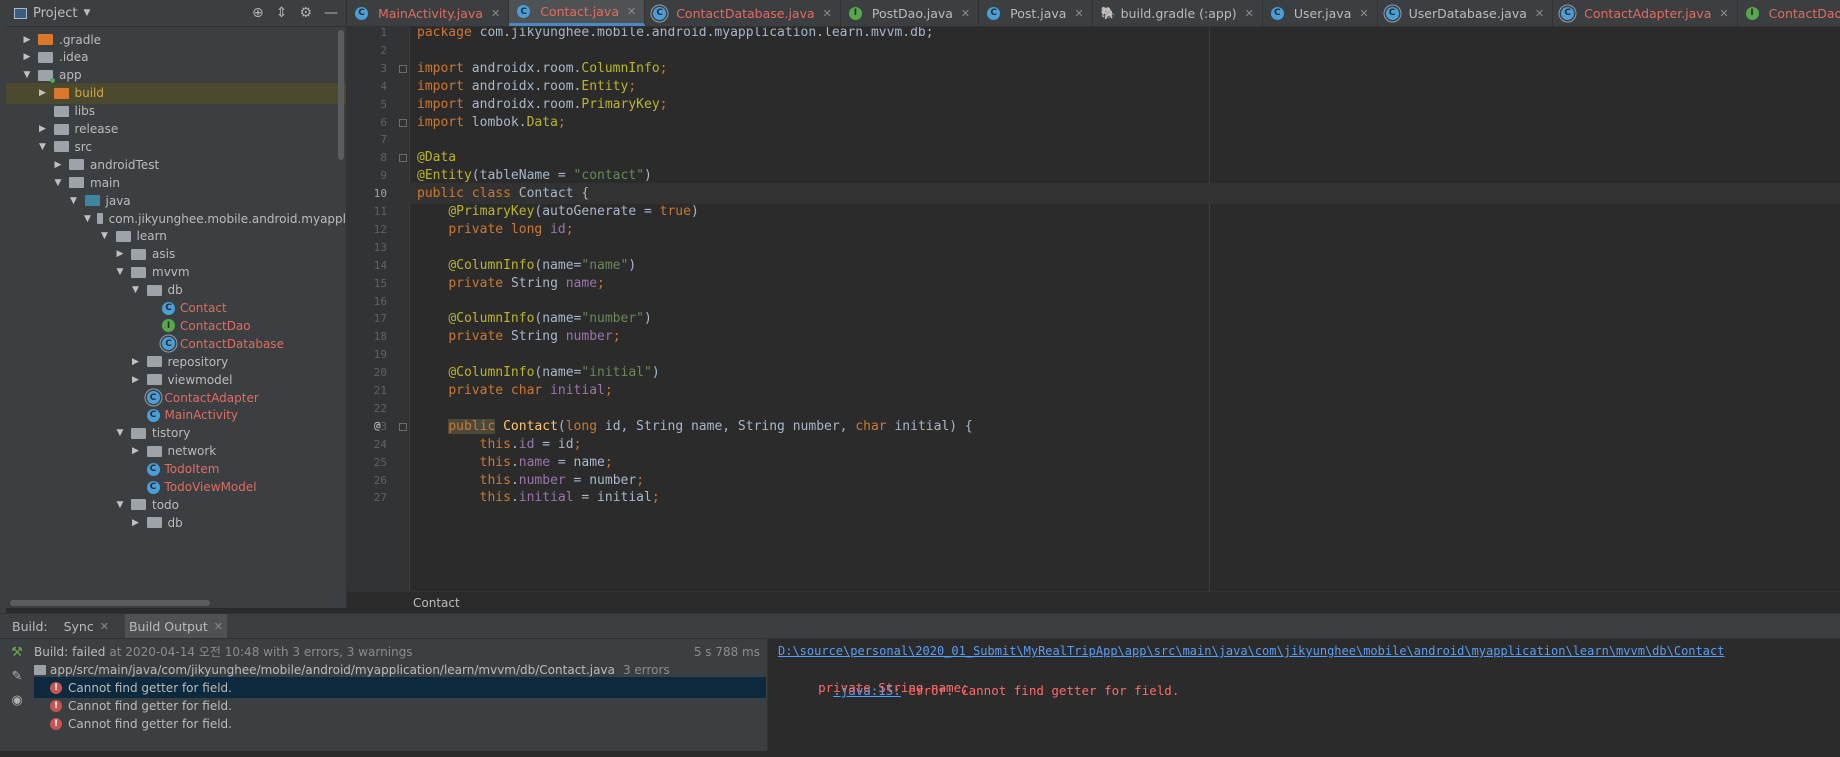 The height and width of the screenshot is (757, 1840). I want to click on annotation-gutter-icon: @, so click(377, 425).